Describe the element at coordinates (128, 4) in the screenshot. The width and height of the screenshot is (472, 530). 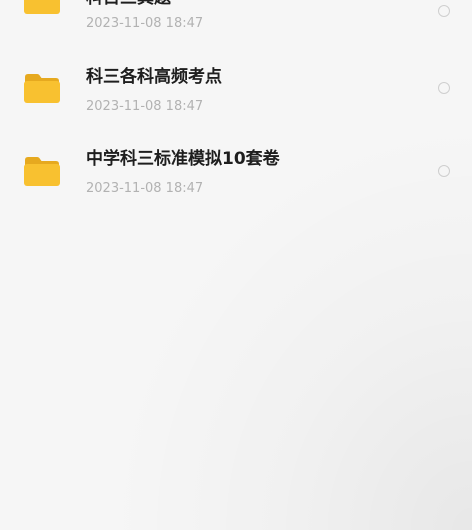
I see `file-name: 科目三真题` at that location.